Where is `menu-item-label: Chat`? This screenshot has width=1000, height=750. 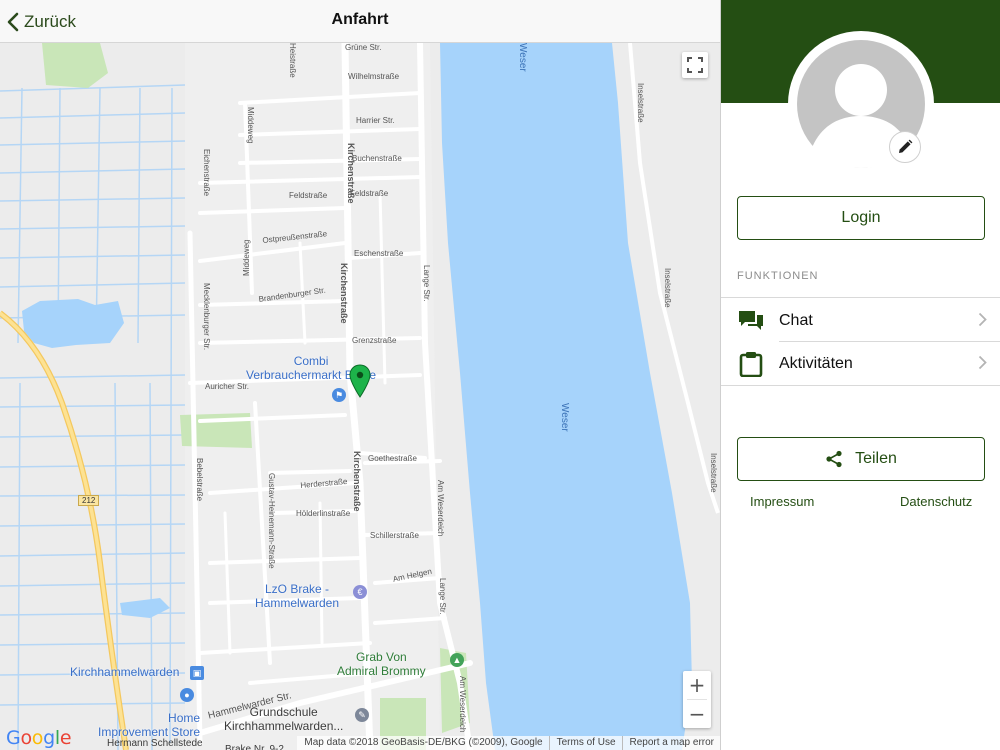 menu-item-label: Chat is located at coordinates (796, 320).